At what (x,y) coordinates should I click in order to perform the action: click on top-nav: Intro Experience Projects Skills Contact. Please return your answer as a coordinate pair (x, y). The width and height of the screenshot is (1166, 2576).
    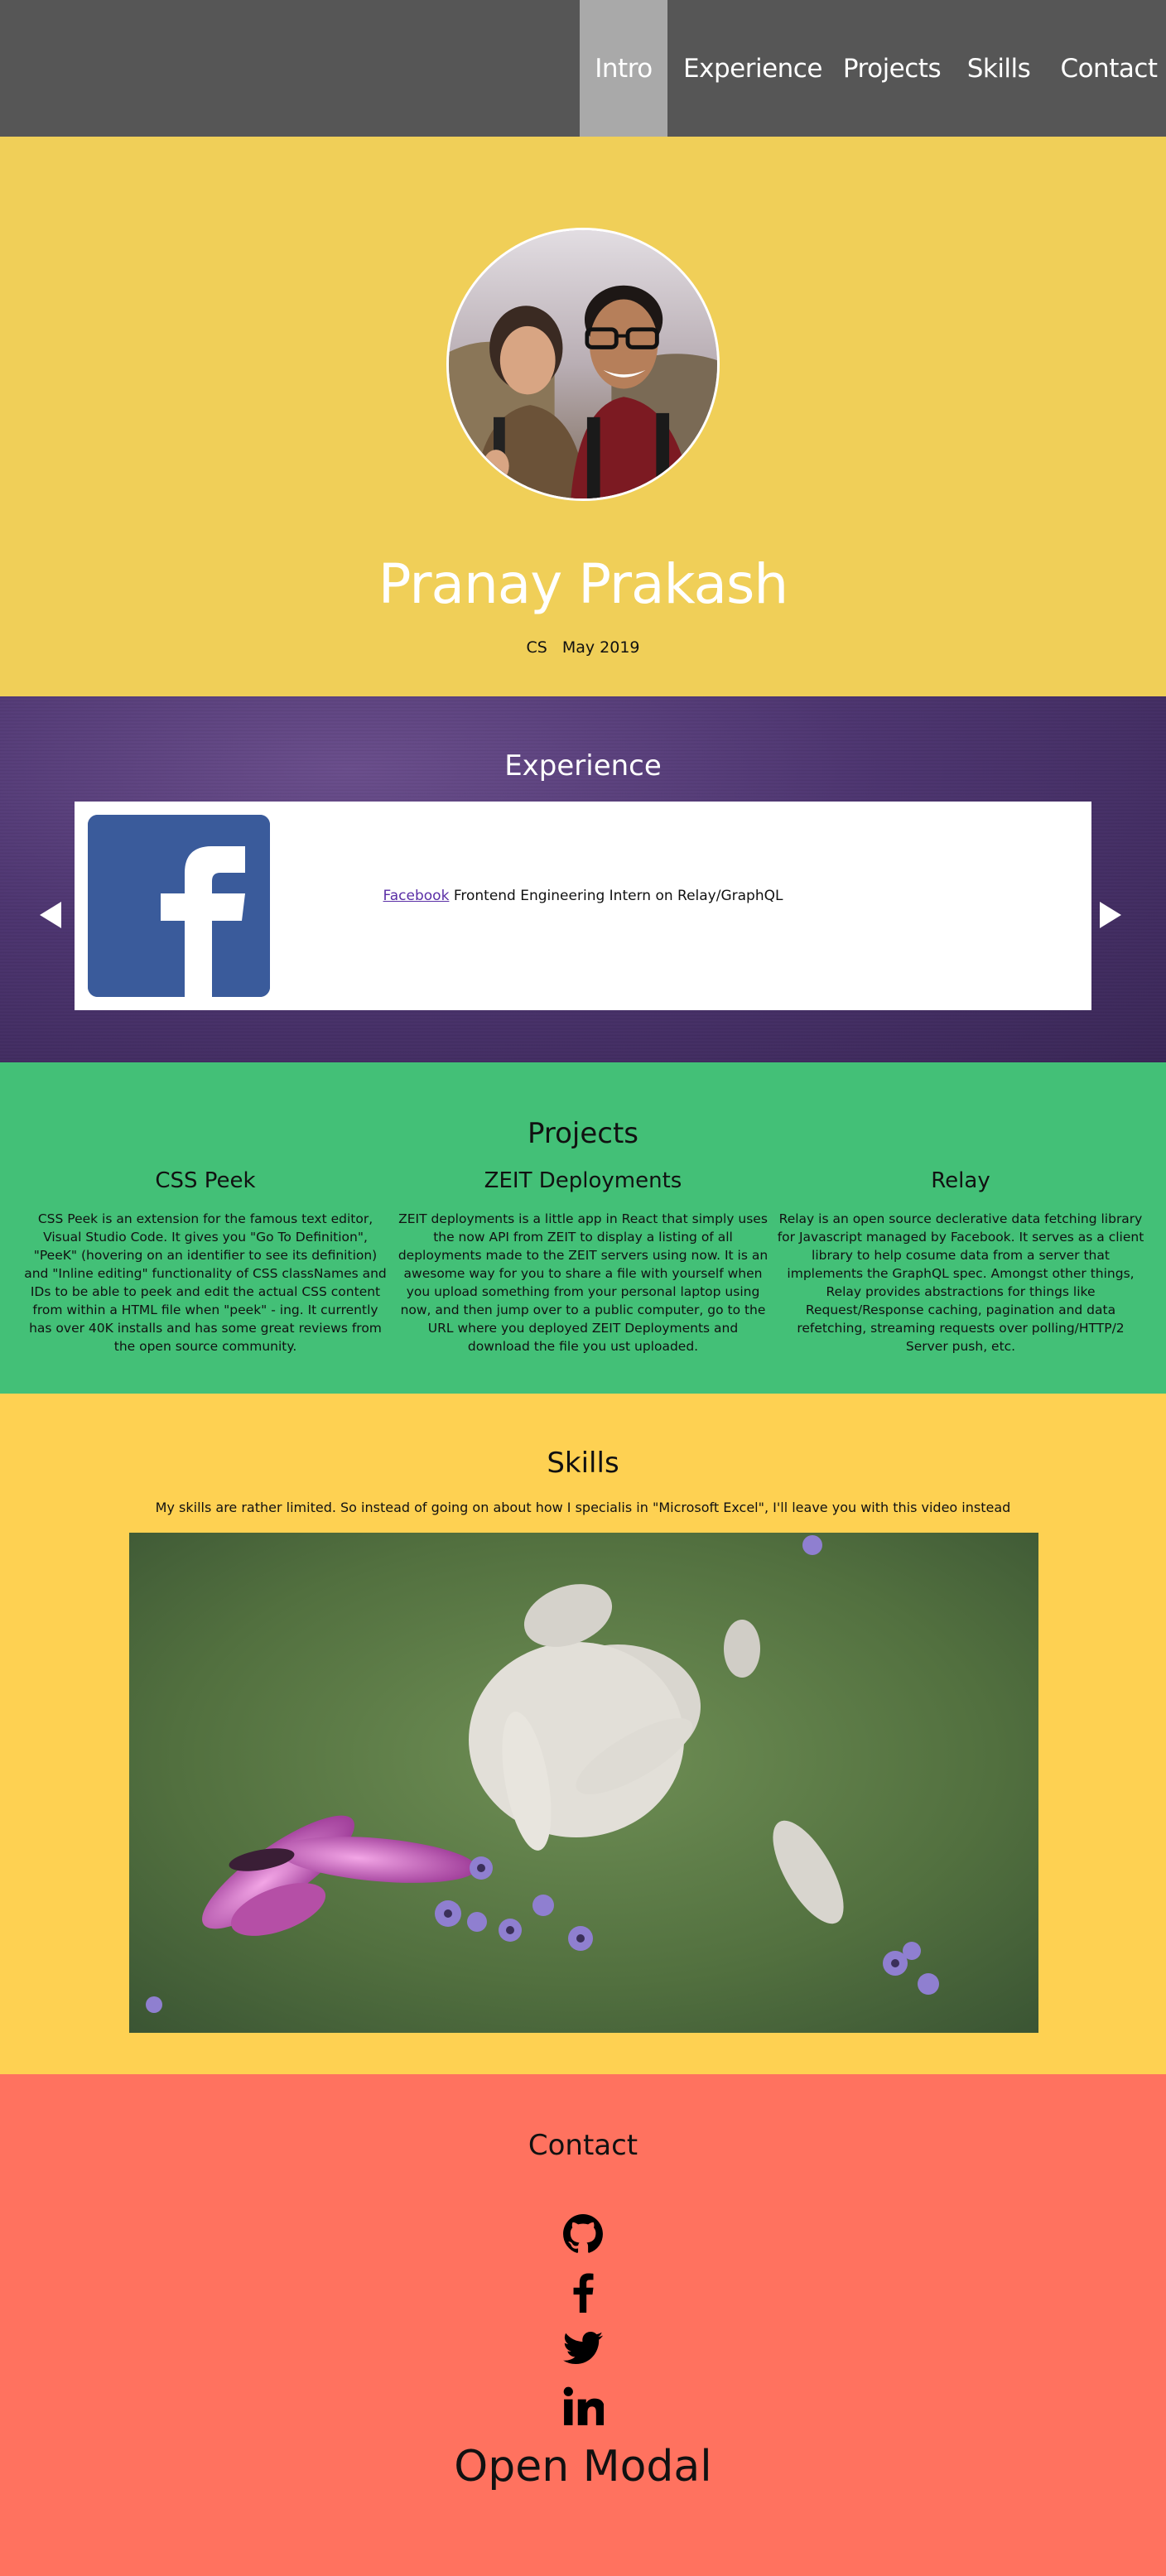
    Looking at the image, I should click on (583, 68).